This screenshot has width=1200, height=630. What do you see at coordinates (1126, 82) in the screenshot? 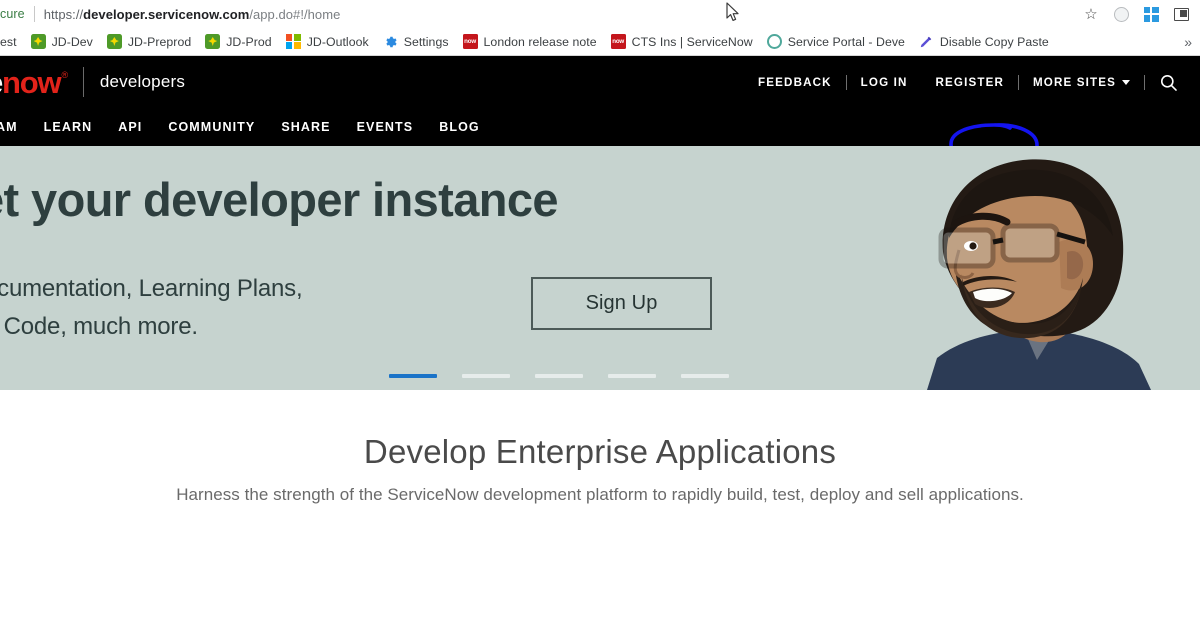
I see `chevron-down-icon` at bounding box center [1126, 82].